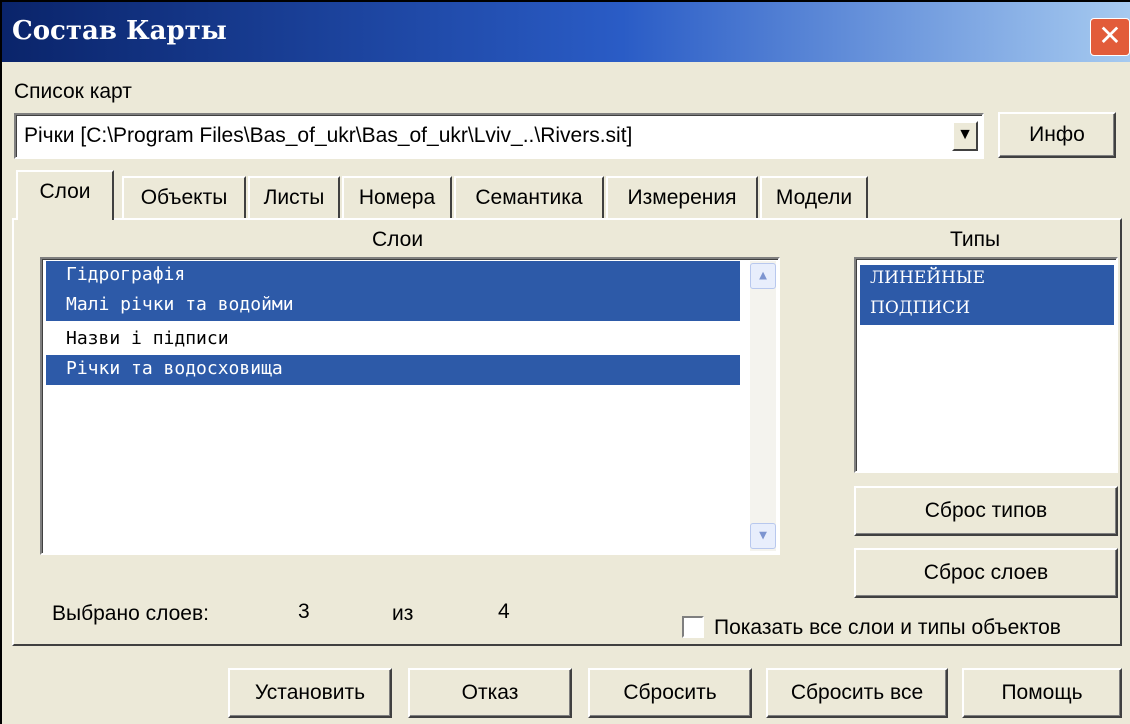  Describe the element at coordinates (393, 340) in the screenshot. I see `list-item: Назви і підписи` at that location.